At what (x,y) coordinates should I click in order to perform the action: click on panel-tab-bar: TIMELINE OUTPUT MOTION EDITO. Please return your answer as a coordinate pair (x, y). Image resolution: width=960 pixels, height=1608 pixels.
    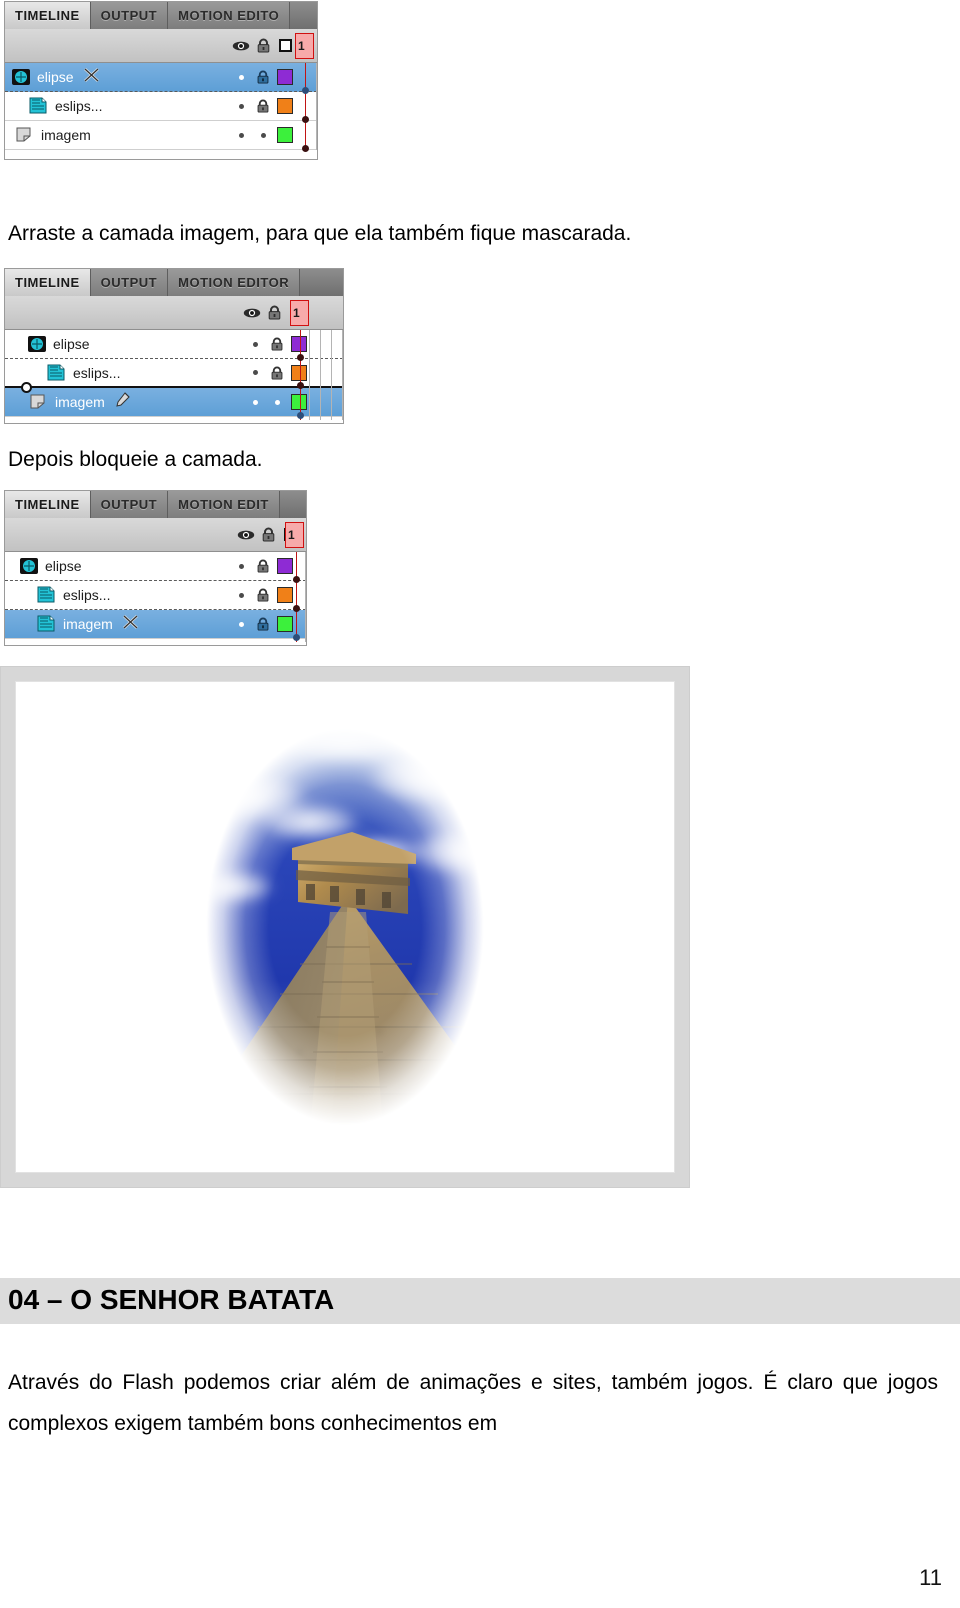
    Looking at the image, I should click on (161, 15).